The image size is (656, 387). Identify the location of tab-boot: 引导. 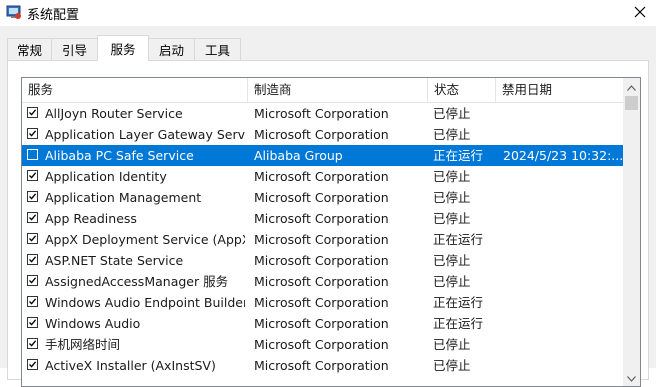
(74, 49).